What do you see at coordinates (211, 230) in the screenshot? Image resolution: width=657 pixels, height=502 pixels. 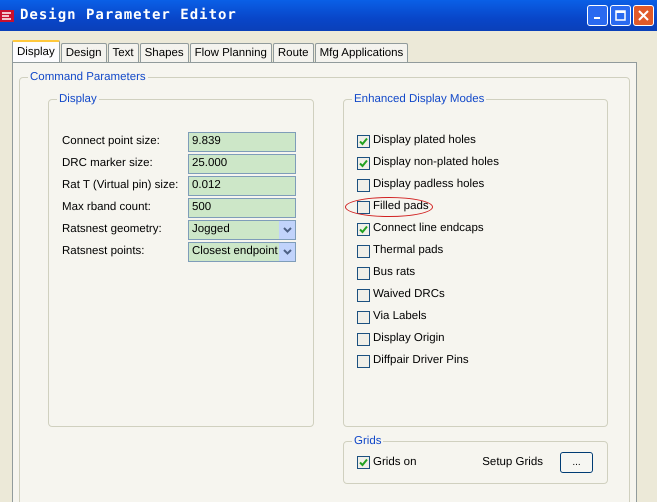 I see `dropdown-value: Jogged` at bounding box center [211, 230].